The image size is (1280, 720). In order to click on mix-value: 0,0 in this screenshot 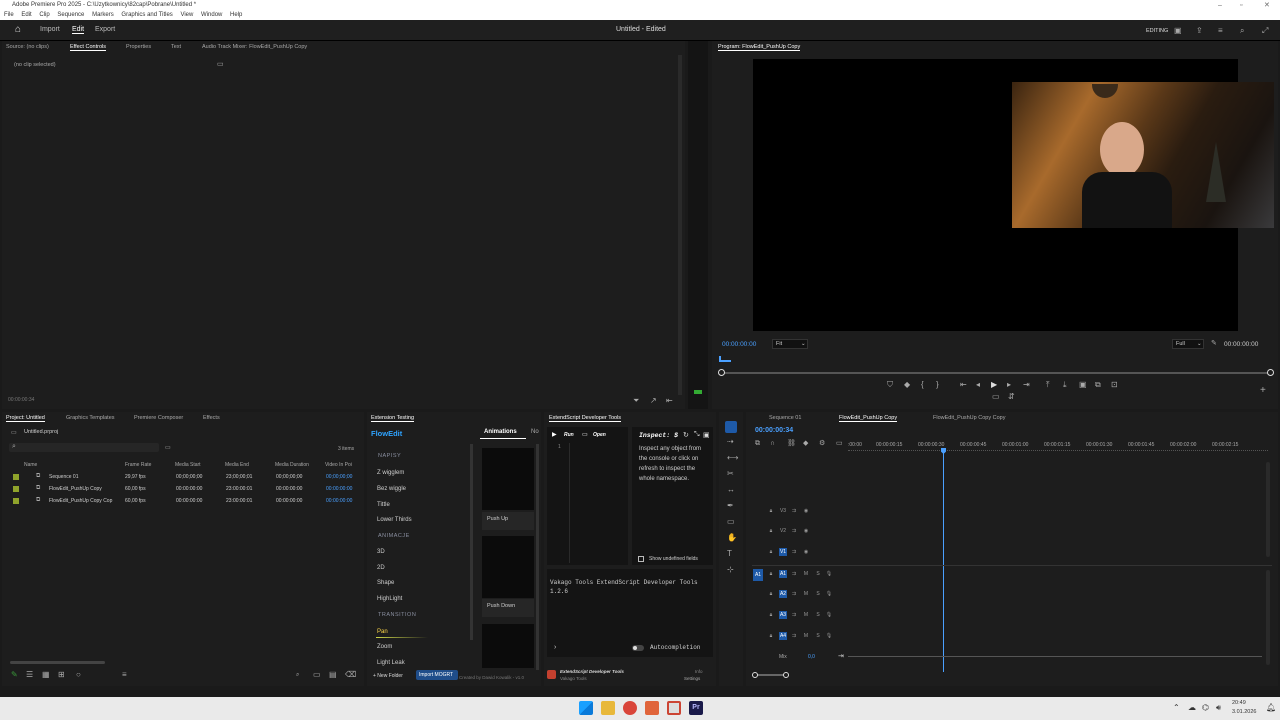, I will do `click(811, 657)`.